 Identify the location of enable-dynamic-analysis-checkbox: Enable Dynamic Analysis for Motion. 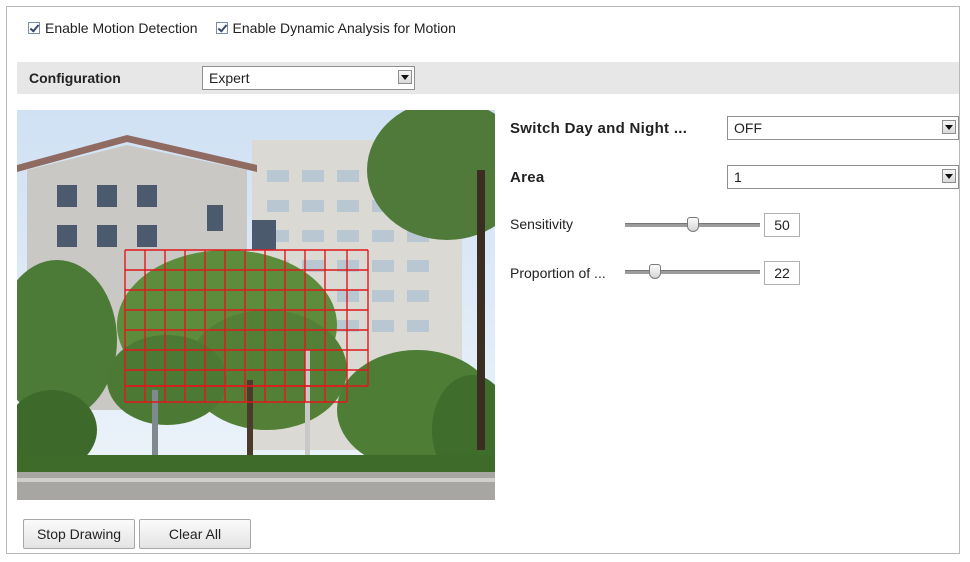
(335, 28).